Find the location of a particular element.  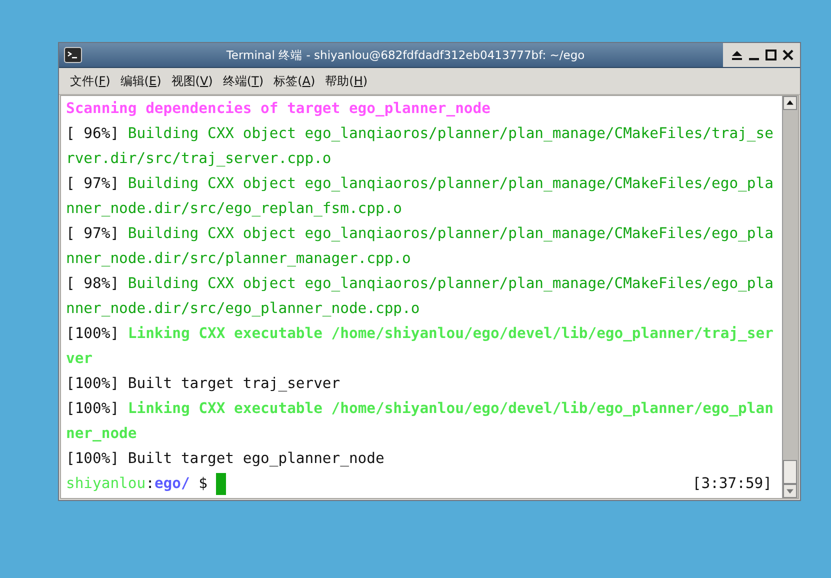

menu-item: 终端(T) is located at coordinates (243, 81).